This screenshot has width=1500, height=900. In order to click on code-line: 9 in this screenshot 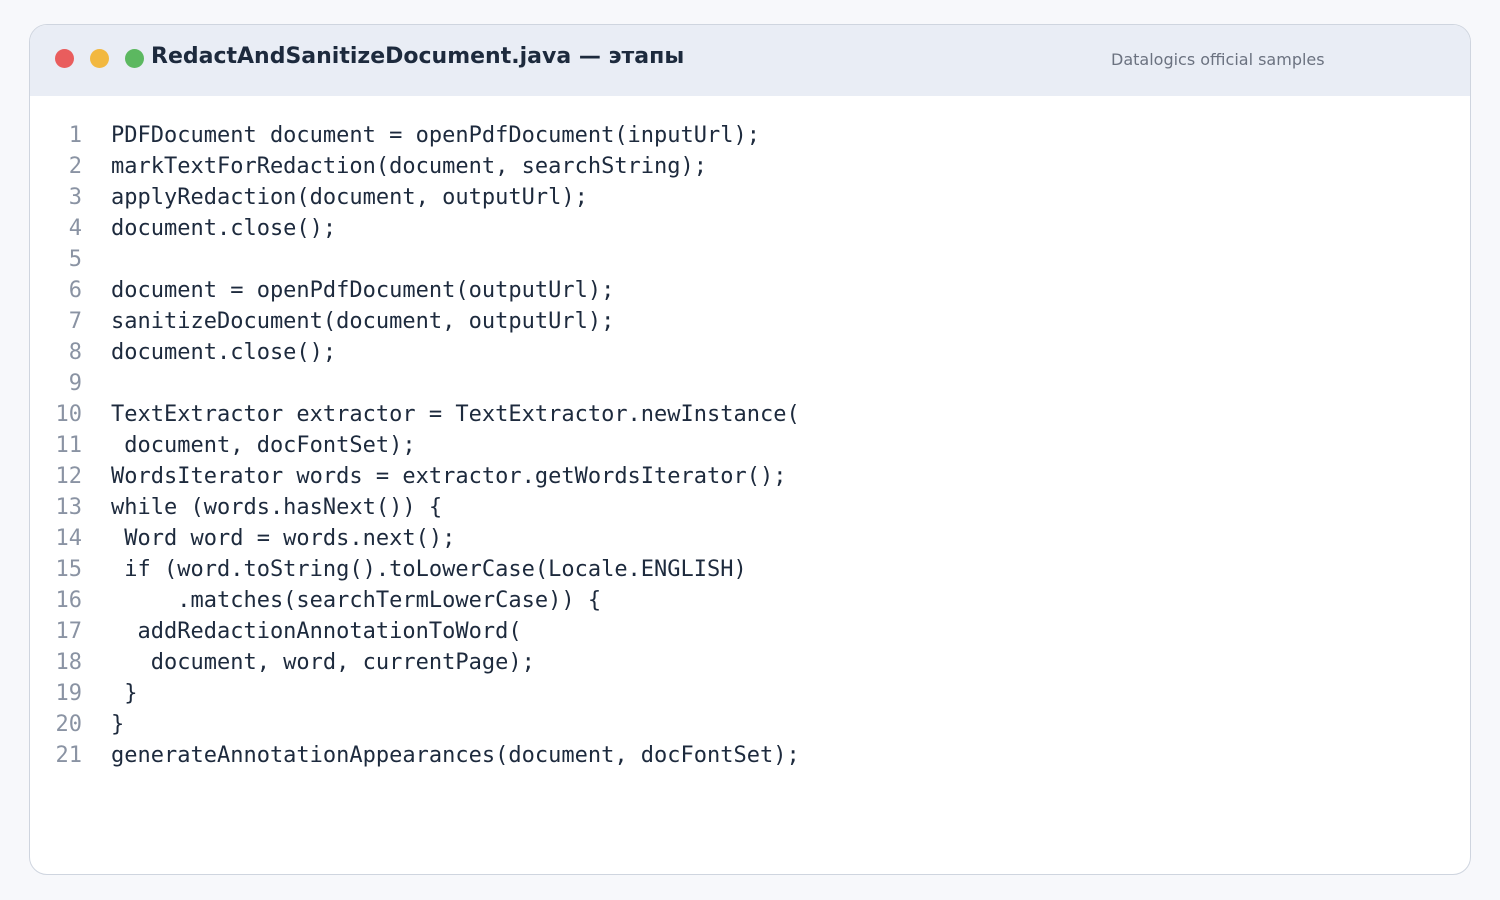, I will do `click(750, 383)`.